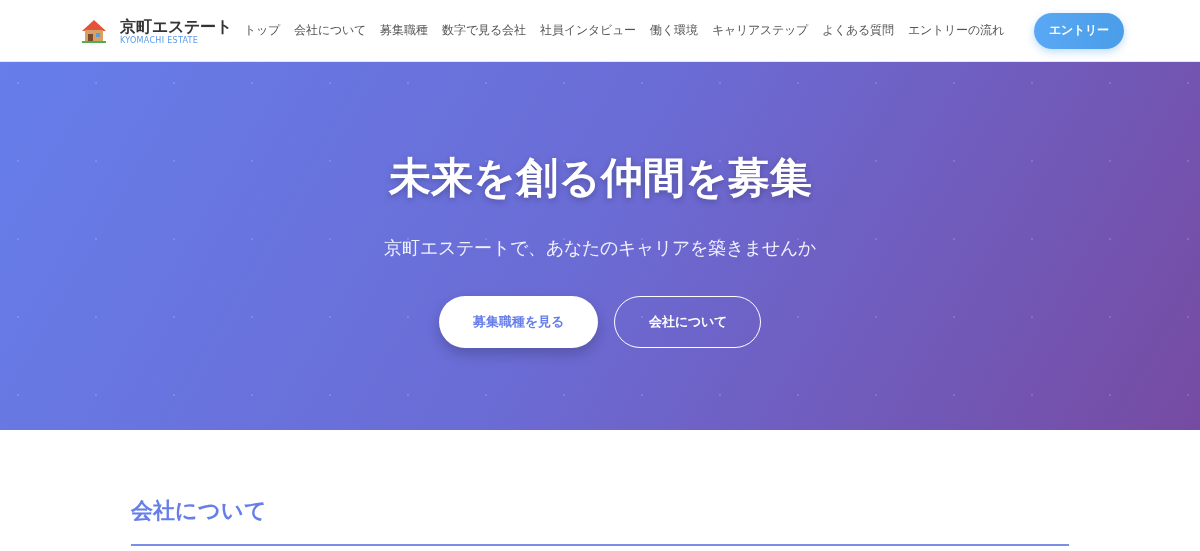  Describe the element at coordinates (404, 30) in the screenshot. I see `nav-link: 募集職種` at that location.